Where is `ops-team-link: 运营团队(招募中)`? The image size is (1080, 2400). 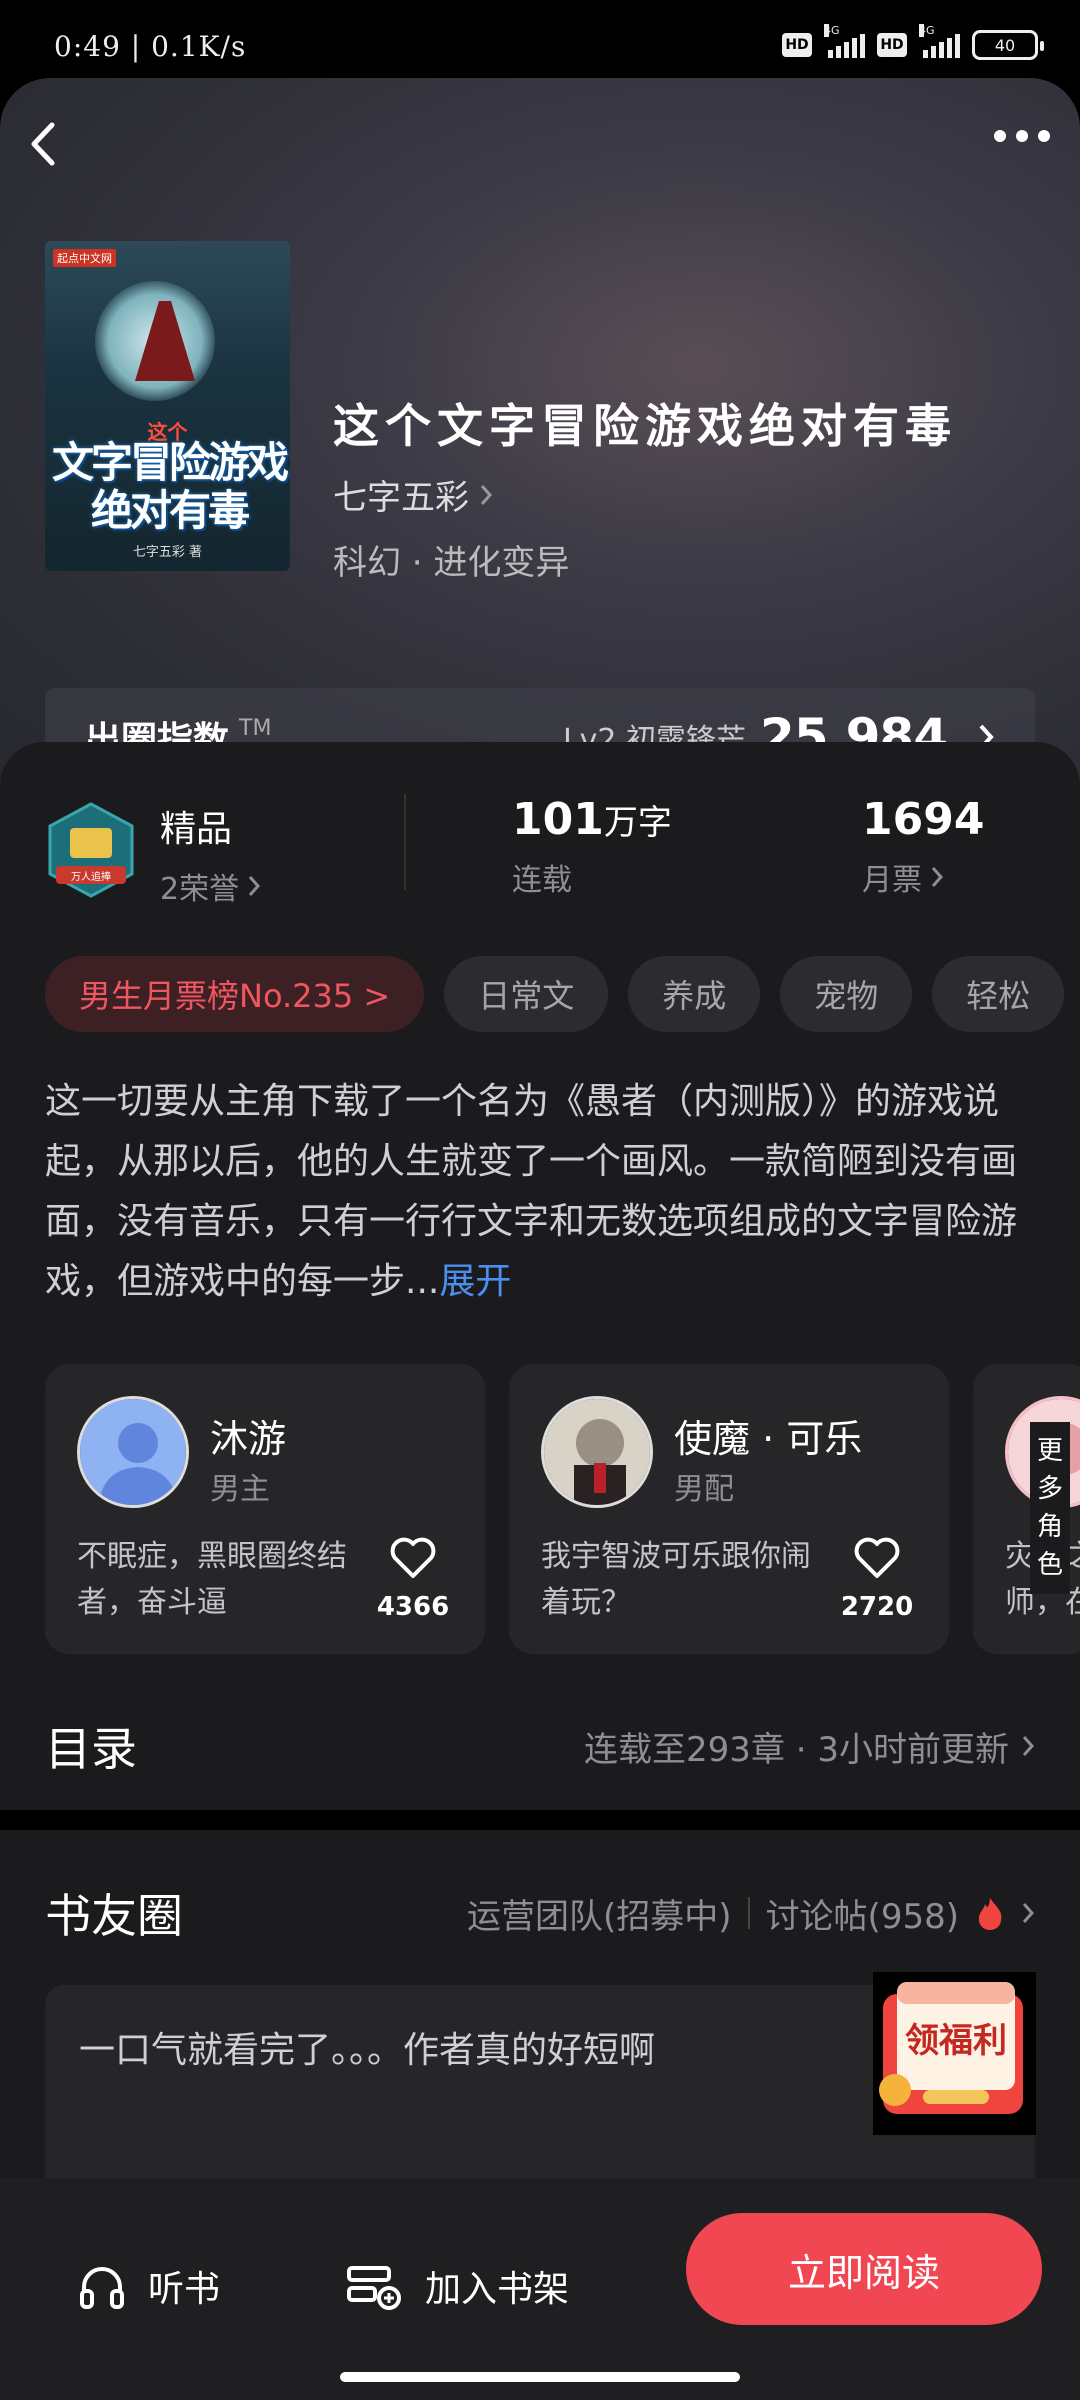 ops-team-link: 运营团队(招募中) is located at coordinates (599, 1913).